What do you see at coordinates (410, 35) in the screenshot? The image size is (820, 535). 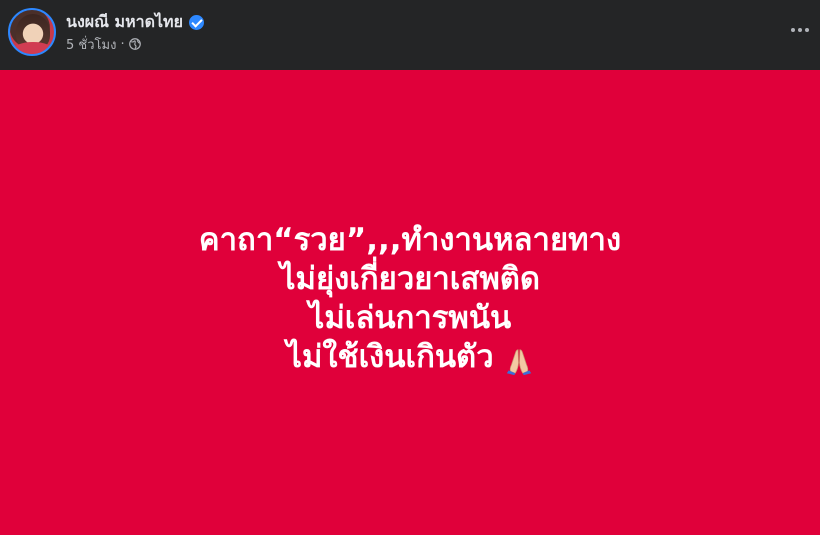 I see `post-header: นงผณี มหาดไทย 5 ชั่วโมง ·` at bounding box center [410, 35].